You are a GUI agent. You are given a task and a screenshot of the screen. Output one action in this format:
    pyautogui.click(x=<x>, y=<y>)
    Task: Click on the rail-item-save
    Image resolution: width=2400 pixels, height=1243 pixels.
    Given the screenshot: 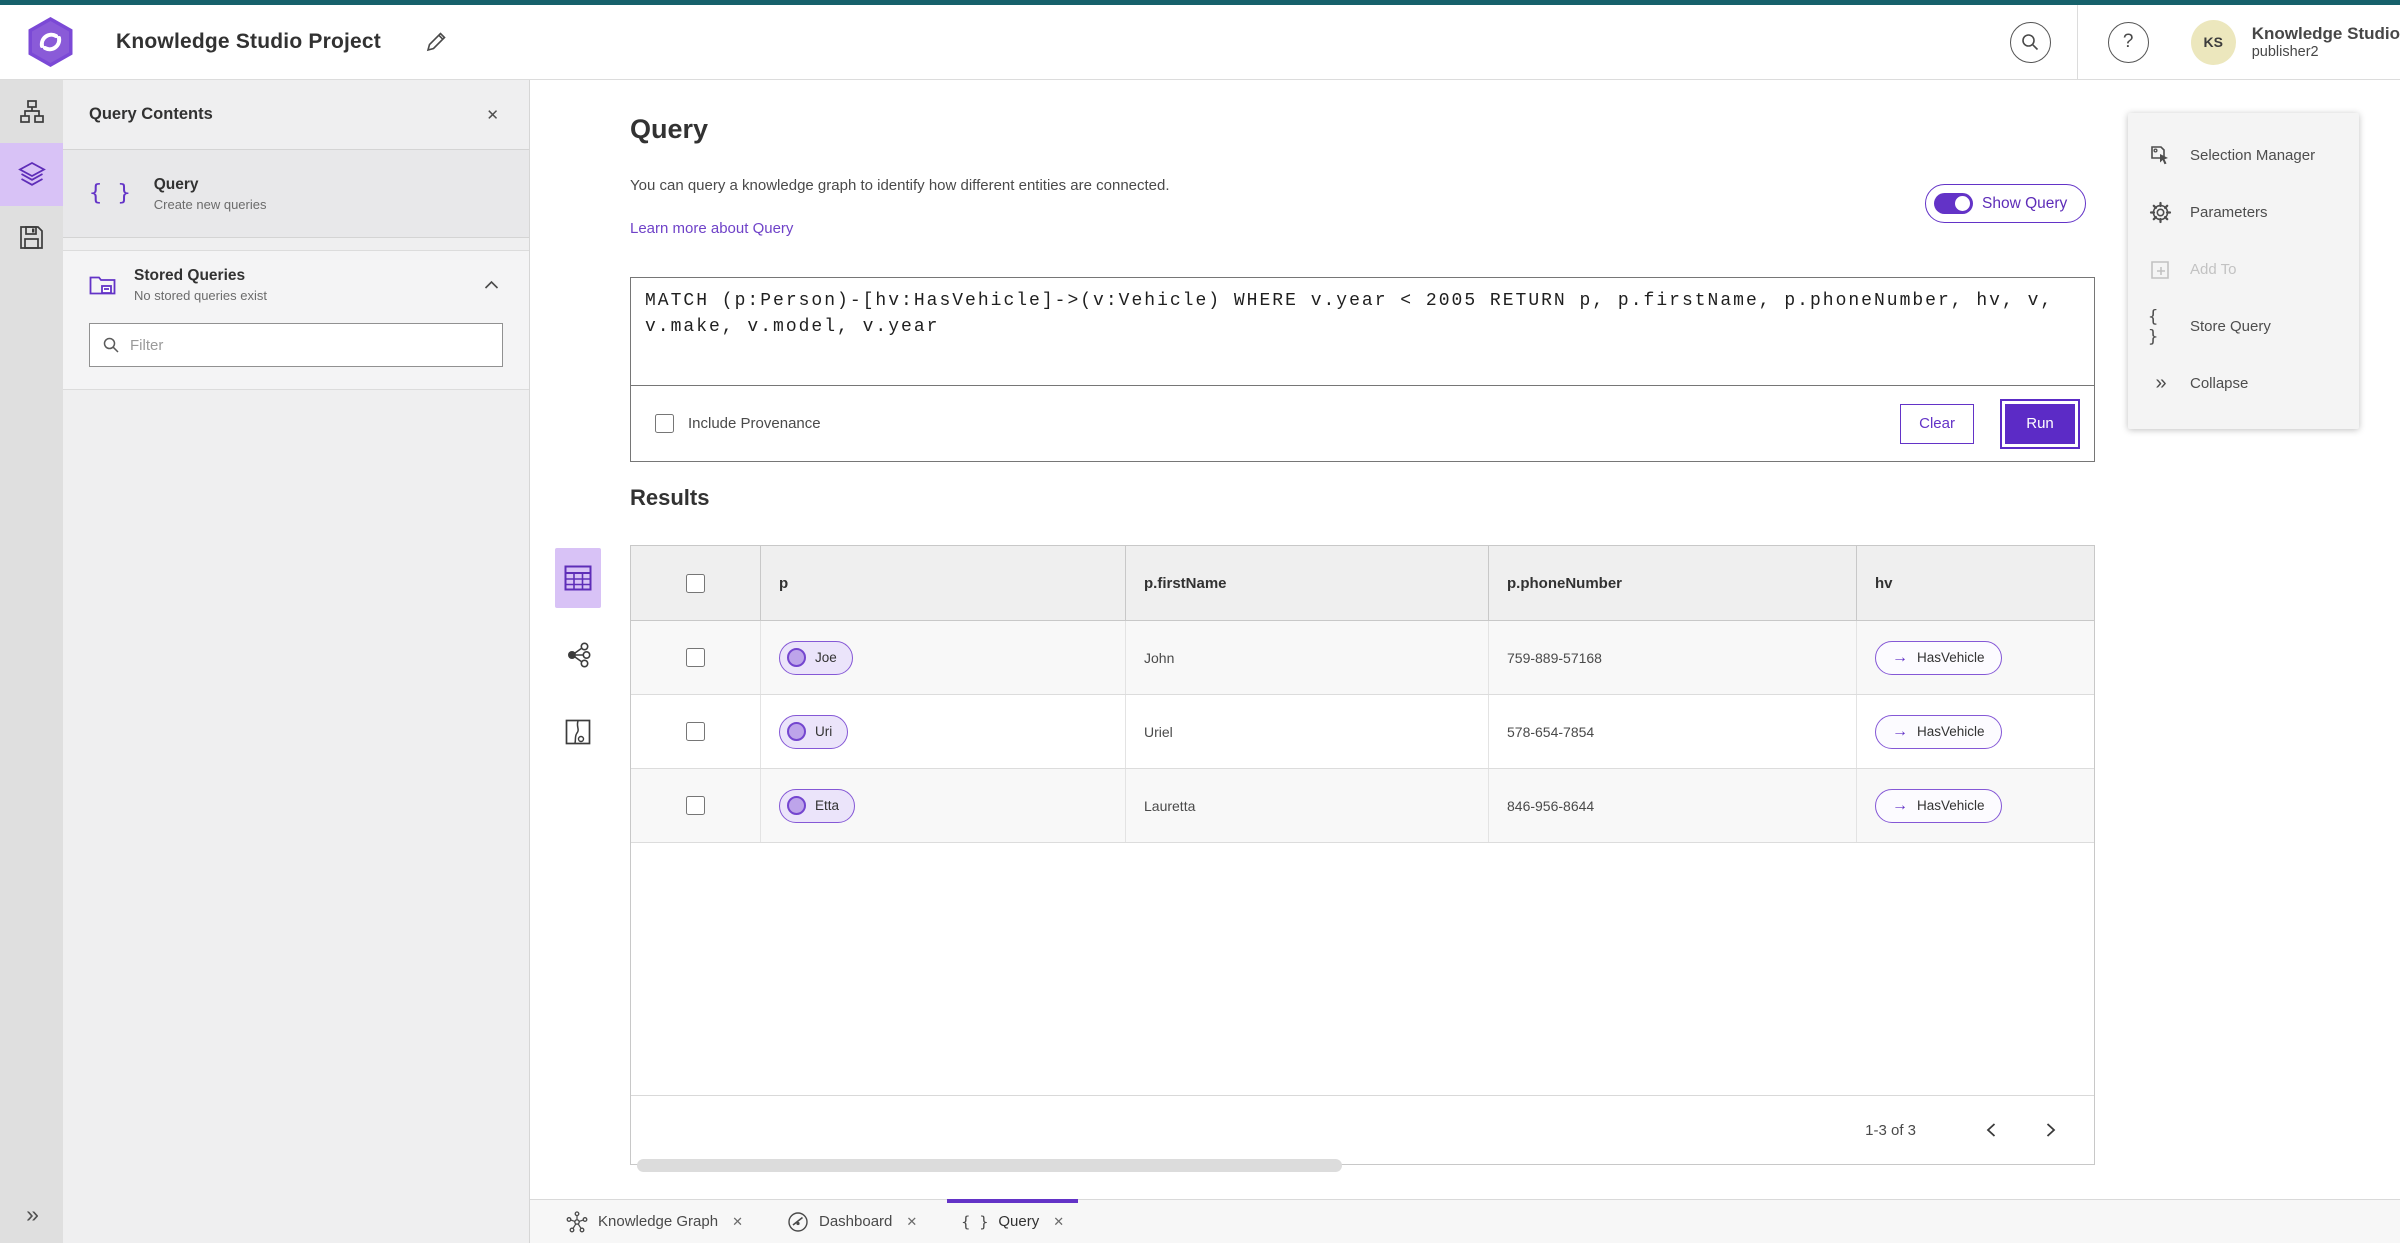 What is the action you would take?
    pyautogui.click(x=31, y=237)
    